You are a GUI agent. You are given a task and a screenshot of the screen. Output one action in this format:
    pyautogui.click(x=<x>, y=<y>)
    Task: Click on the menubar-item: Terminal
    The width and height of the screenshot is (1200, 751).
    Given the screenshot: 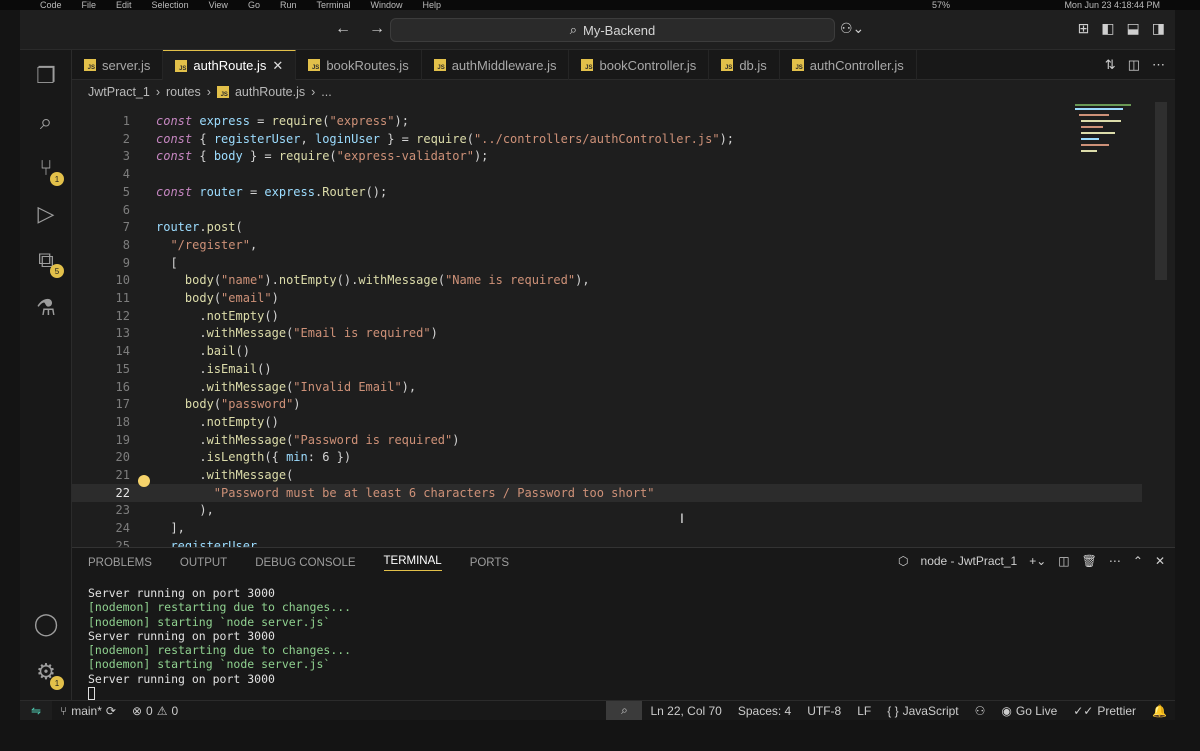 What is the action you would take?
    pyautogui.click(x=333, y=5)
    